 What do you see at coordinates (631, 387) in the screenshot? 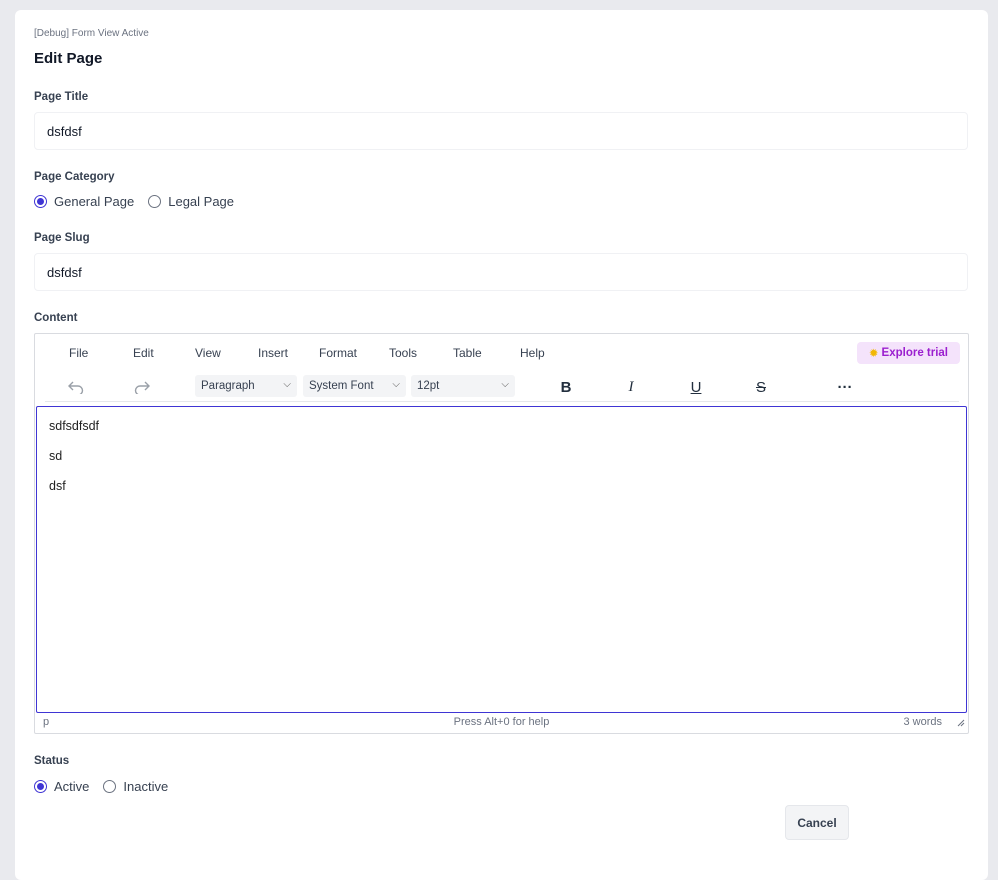
I see `italic-icon: I` at bounding box center [631, 387].